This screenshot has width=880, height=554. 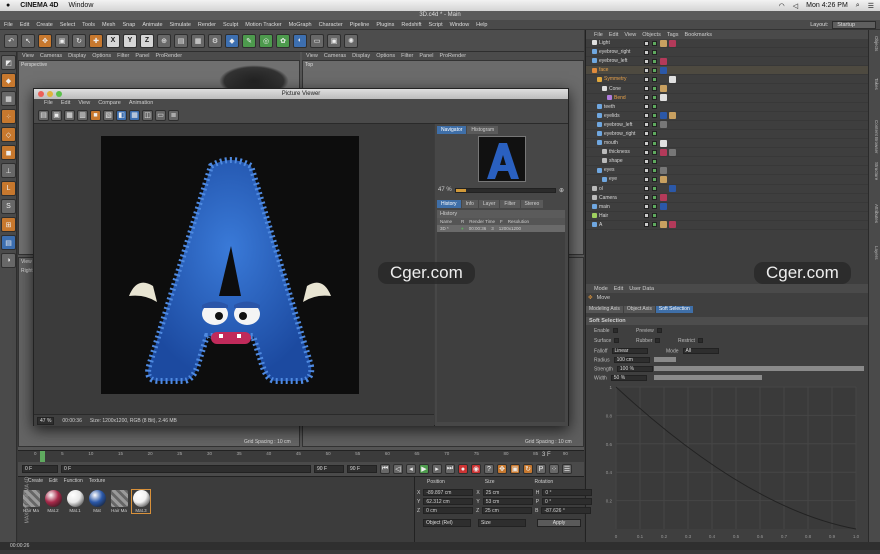 I want to click on apply-button: Apply, so click(x=559, y=523).